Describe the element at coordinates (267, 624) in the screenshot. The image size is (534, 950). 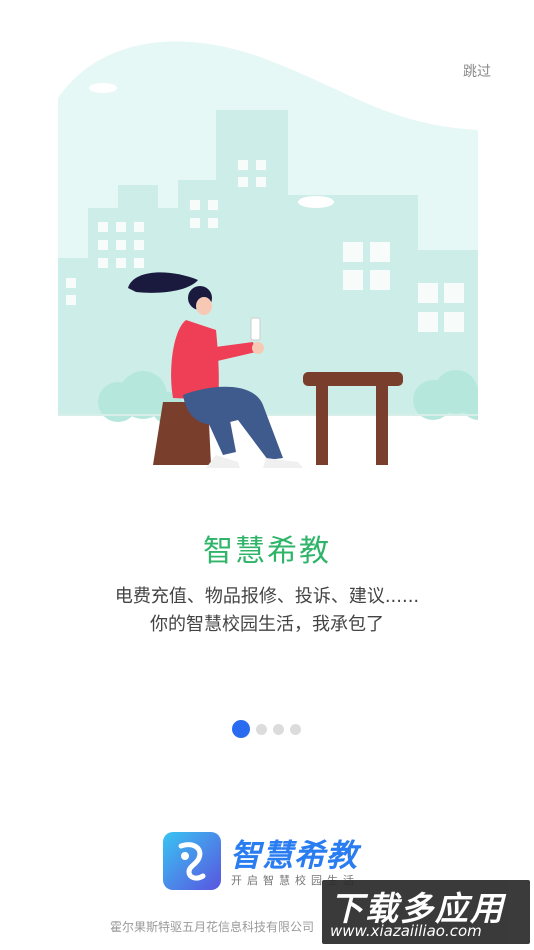
I see `feature-description-line2: 你的智慧校园生活，我承包了` at that location.